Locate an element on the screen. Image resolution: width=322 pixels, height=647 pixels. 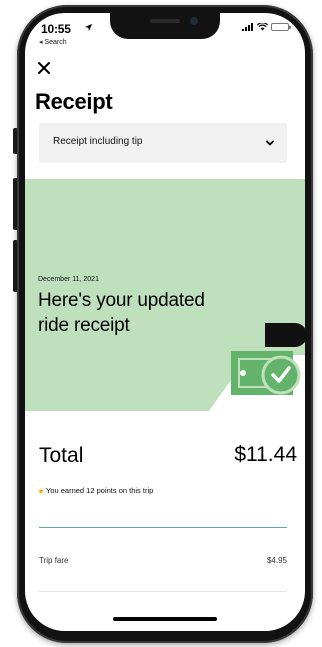
speaker is located at coordinates (165, 21).